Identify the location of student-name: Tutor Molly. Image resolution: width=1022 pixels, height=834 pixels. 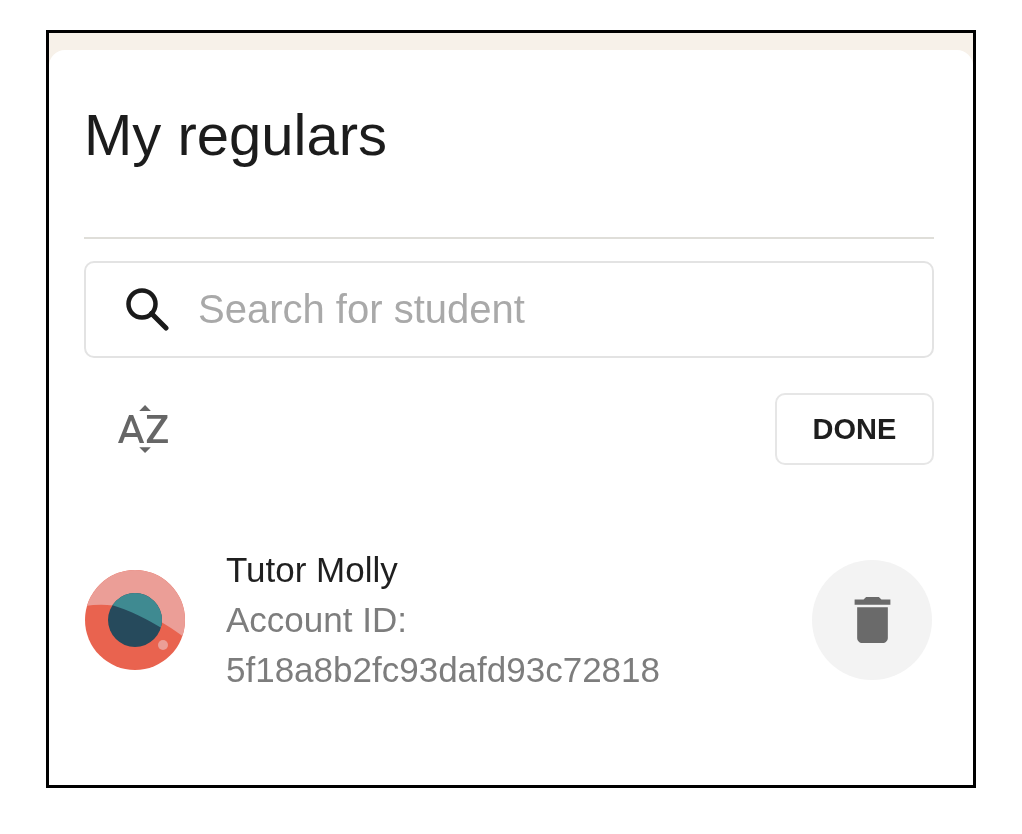
(312, 570).